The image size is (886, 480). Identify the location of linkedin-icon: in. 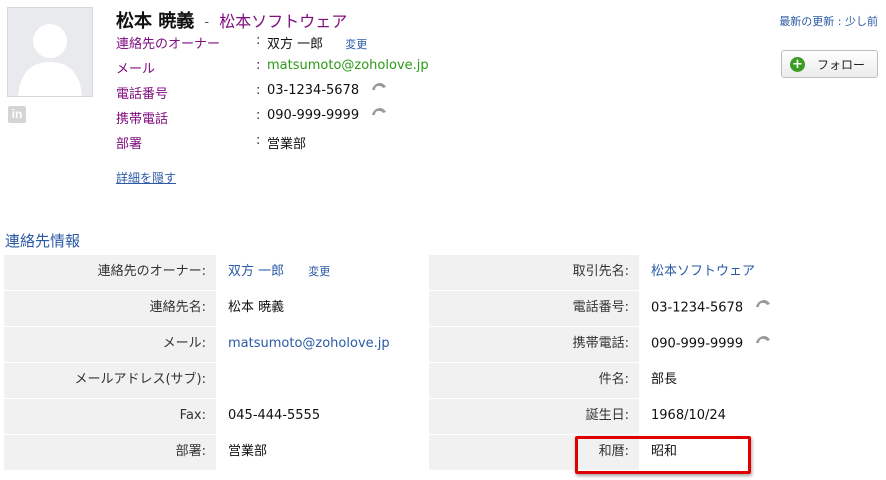
(17, 114).